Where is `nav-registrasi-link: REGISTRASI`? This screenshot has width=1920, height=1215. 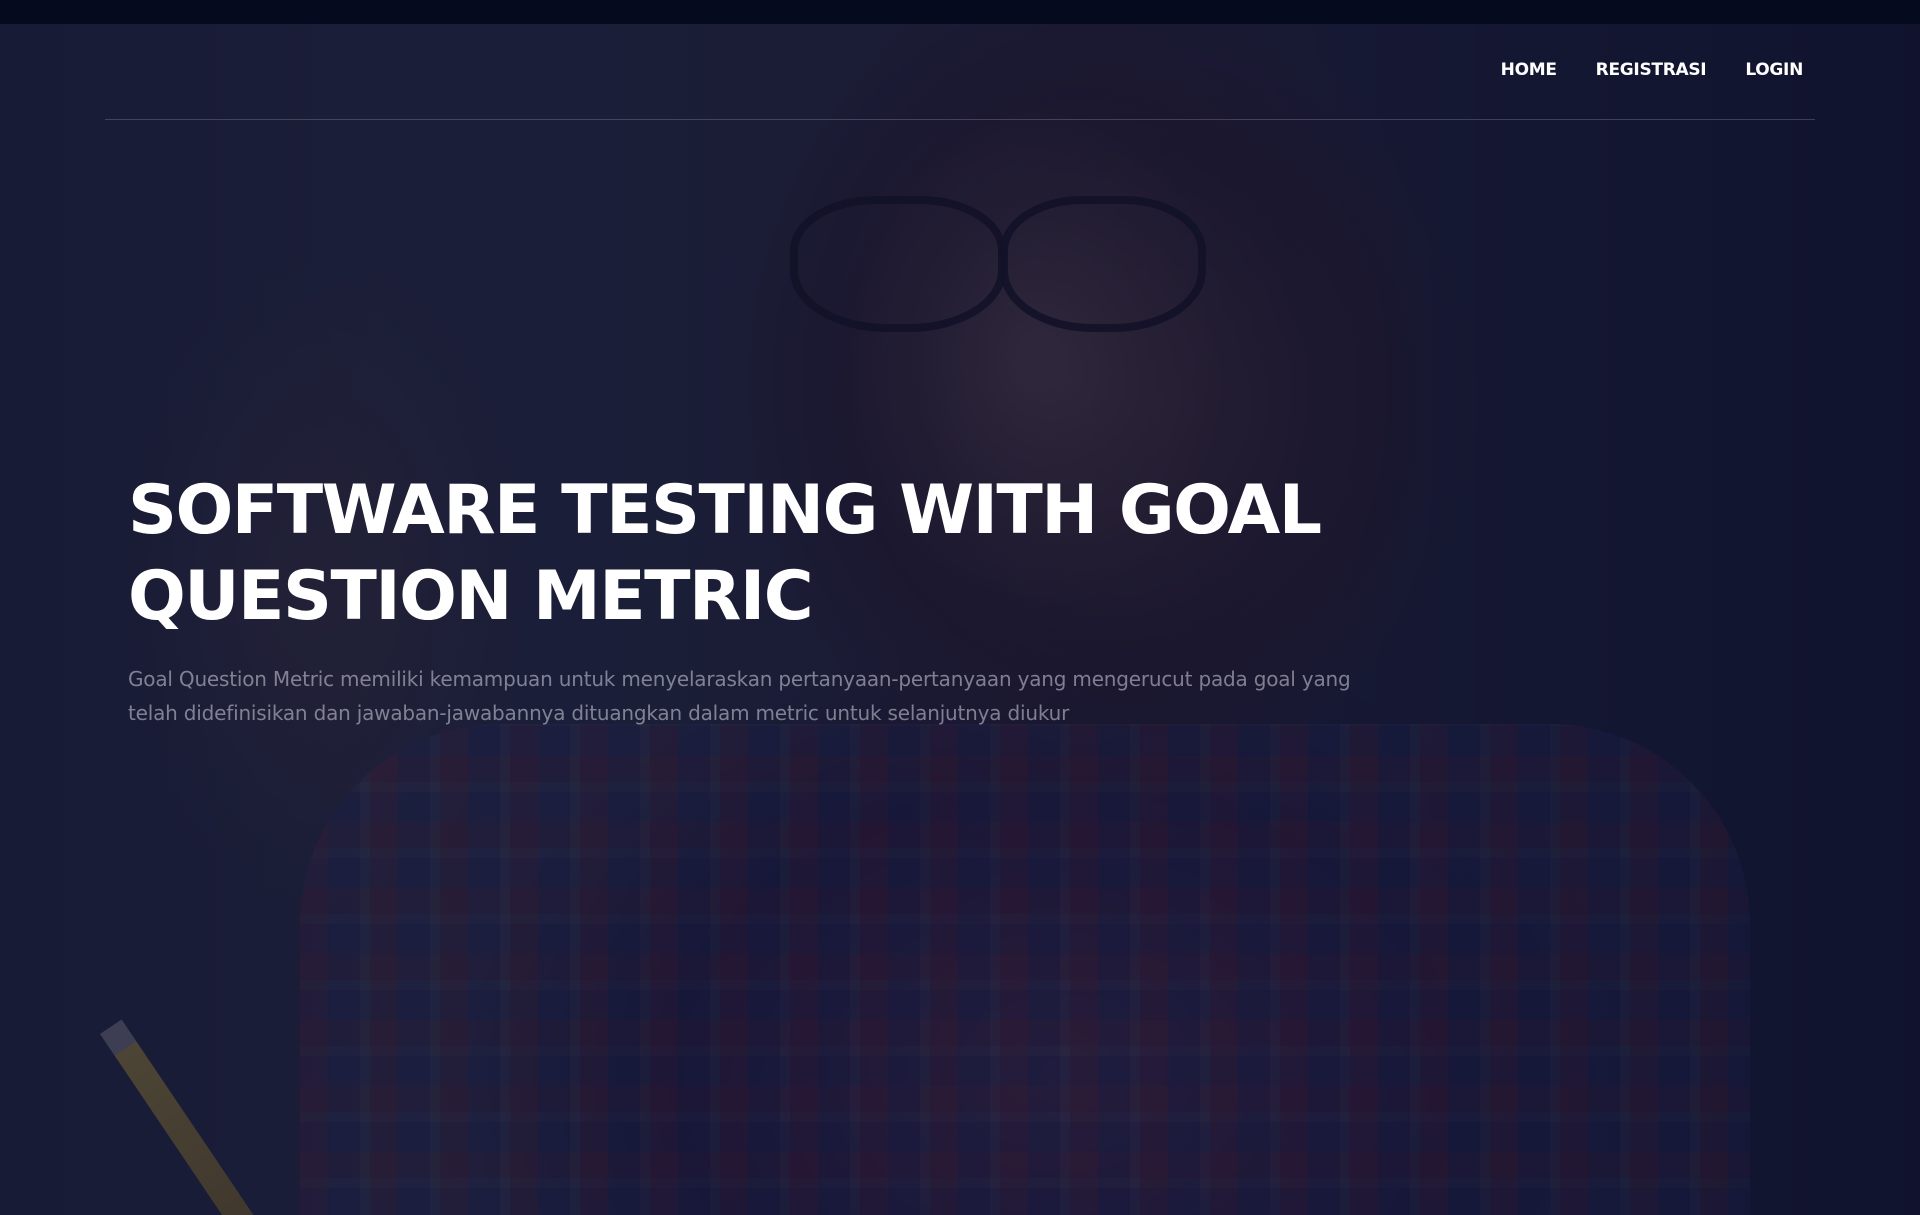 nav-registrasi-link: REGISTRASI is located at coordinates (1651, 70).